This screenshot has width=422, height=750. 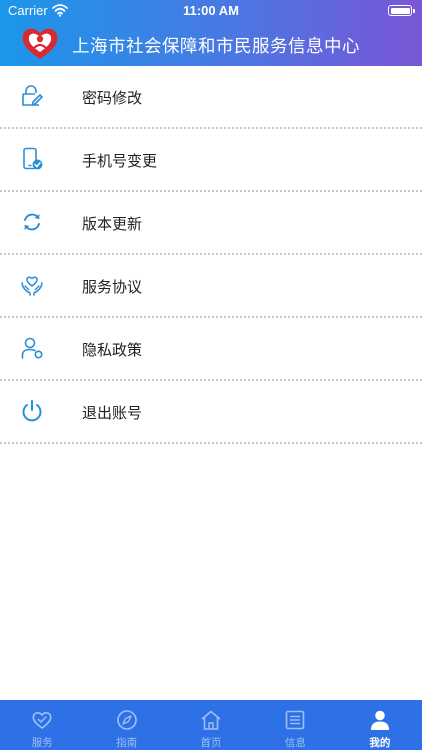 I want to click on user-icon, so click(x=379, y=720).